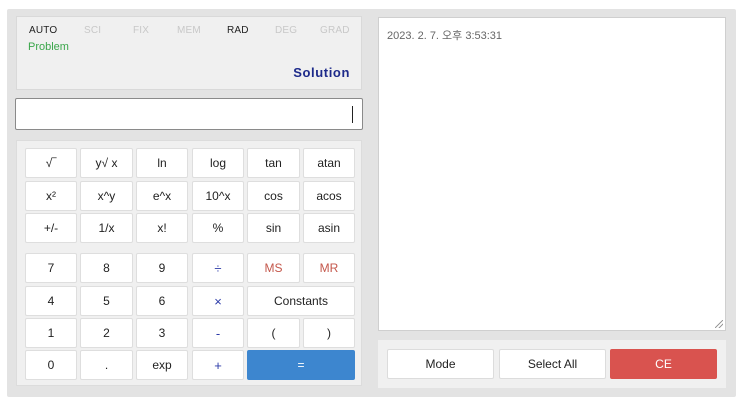  What do you see at coordinates (218, 301) in the screenshot?
I see `multiply-button: ×` at bounding box center [218, 301].